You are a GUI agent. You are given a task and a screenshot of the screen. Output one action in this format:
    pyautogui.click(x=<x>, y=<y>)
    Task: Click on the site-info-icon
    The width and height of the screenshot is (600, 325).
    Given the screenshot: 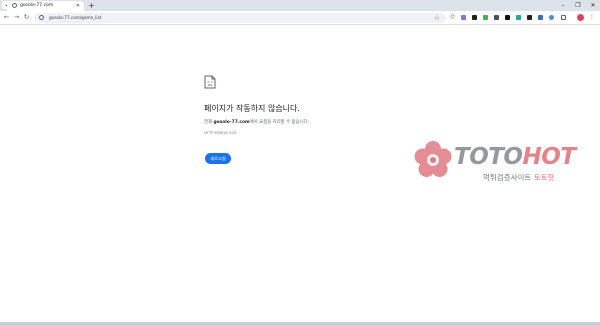 What is the action you would take?
    pyautogui.click(x=41, y=17)
    